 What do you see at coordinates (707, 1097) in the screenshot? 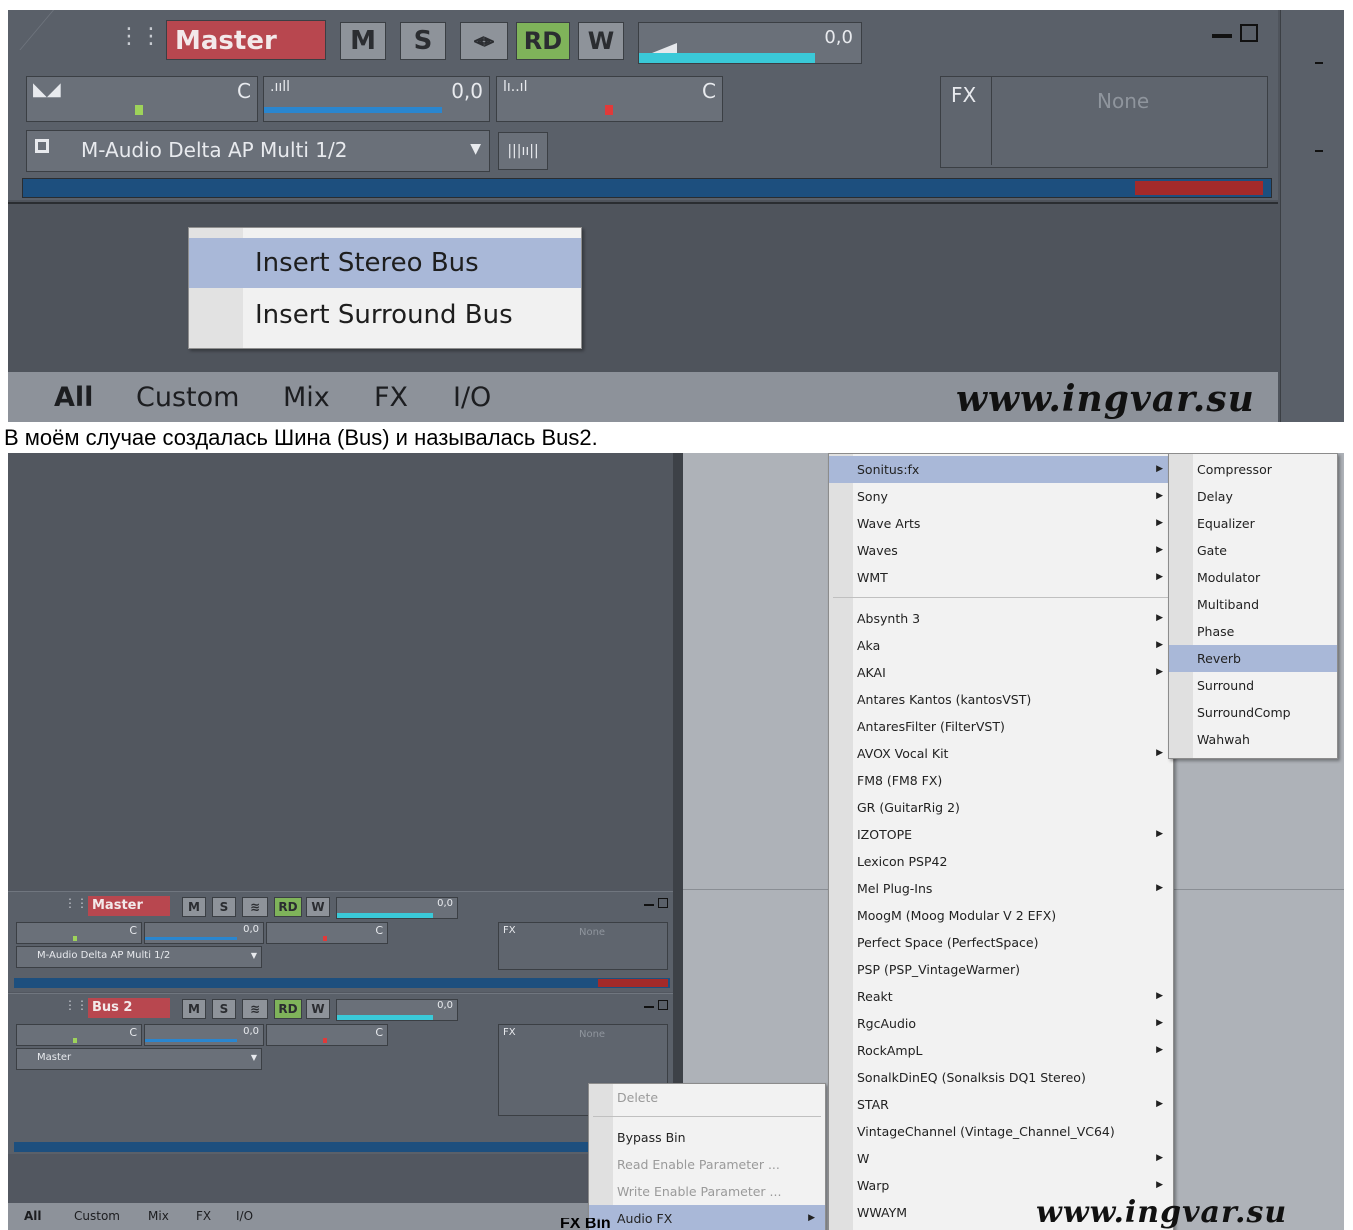
I see `menu-item-delete: Delete` at bounding box center [707, 1097].